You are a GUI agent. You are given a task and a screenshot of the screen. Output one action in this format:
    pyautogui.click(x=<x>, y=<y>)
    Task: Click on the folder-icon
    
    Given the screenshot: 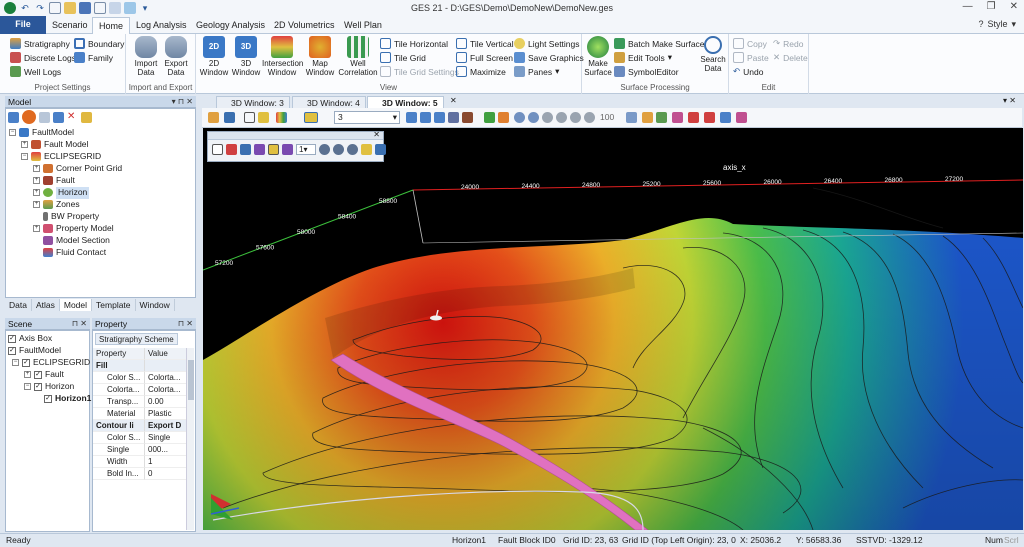 What is the action you would take?
    pyautogui.click(x=86, y=117)
    